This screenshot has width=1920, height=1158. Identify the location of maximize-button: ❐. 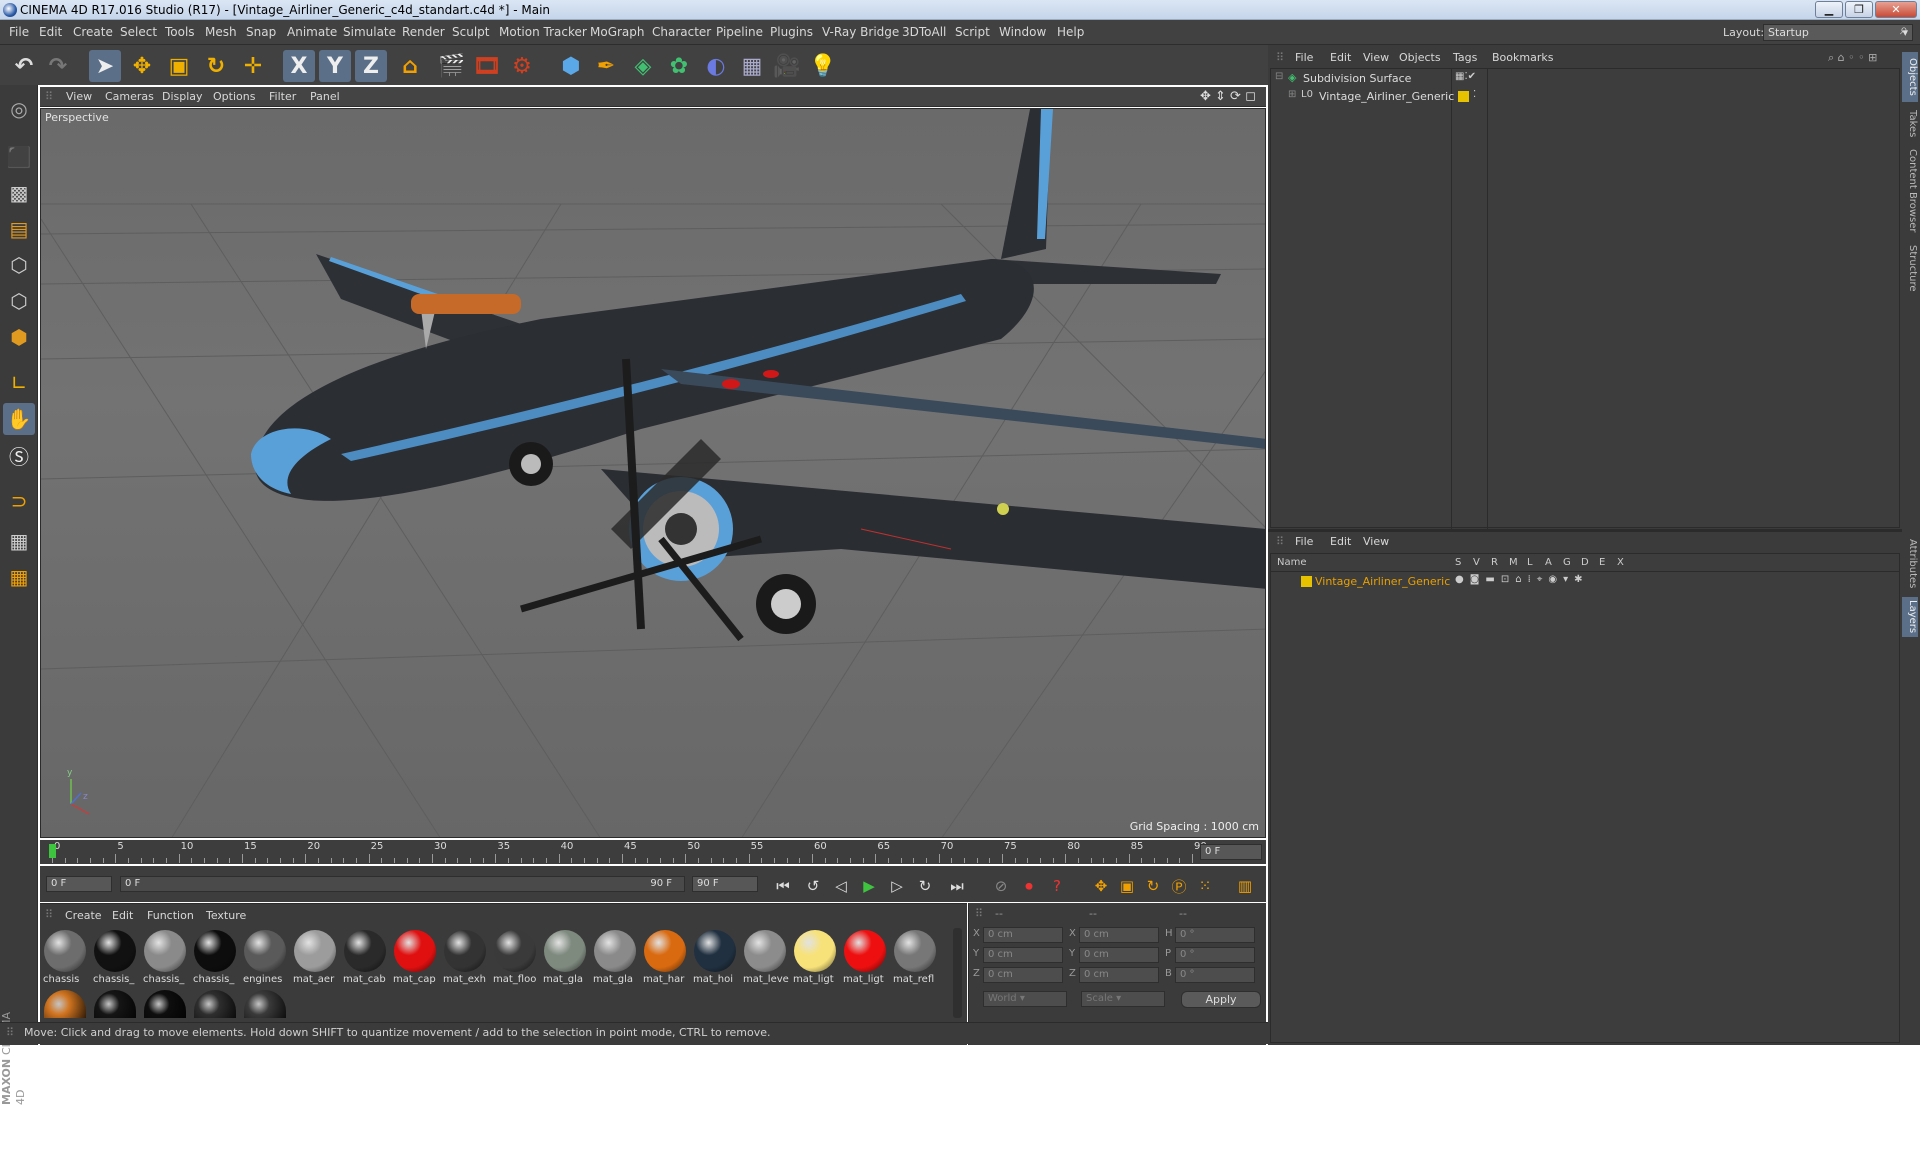
(1859, 9).